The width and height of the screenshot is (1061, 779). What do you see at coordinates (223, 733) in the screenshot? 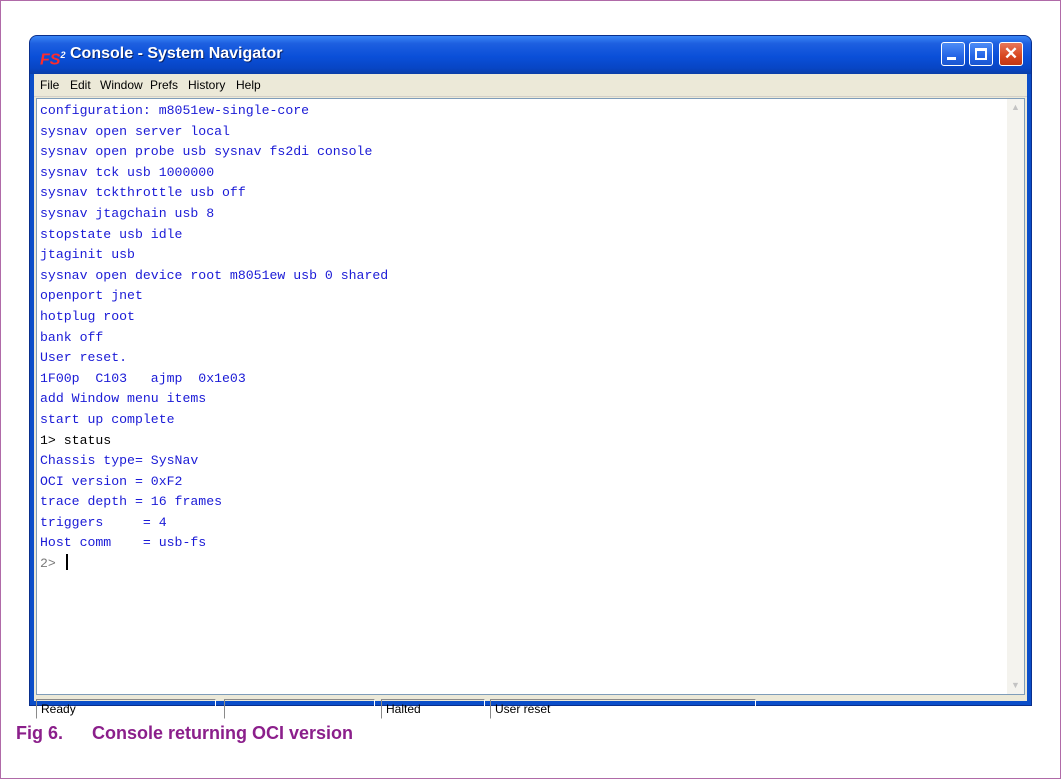
I see `figure-title: Console returning OCI version` at bounding box center [223, 733].